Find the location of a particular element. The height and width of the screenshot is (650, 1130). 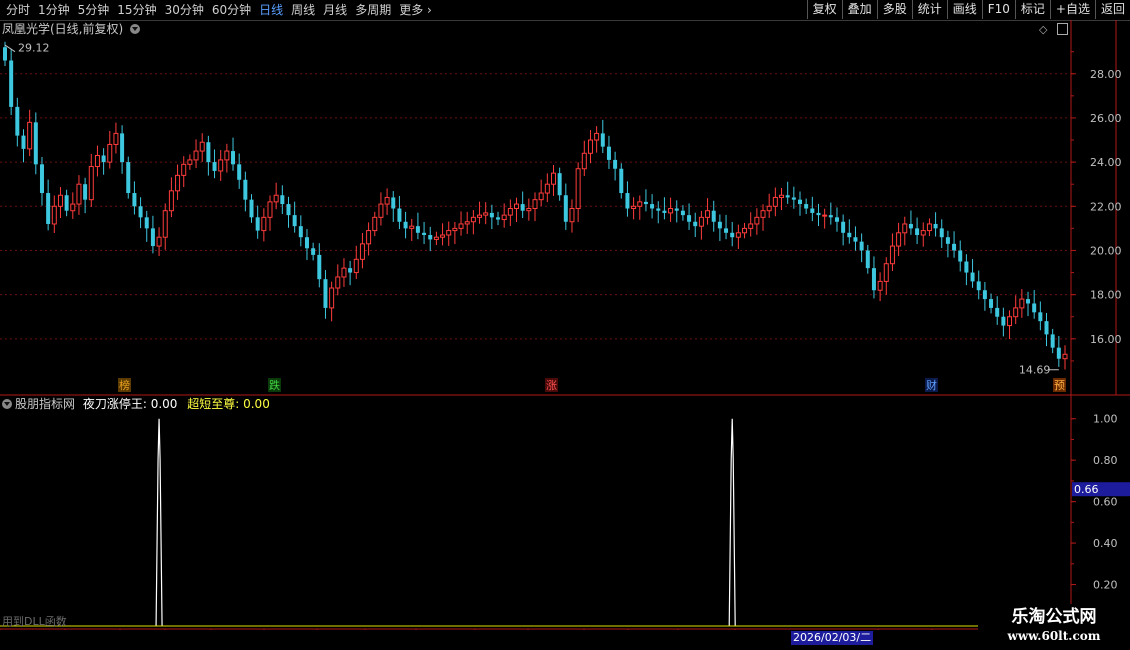

toolbar-button-2: 多股 is located at coordinates (894, 9).